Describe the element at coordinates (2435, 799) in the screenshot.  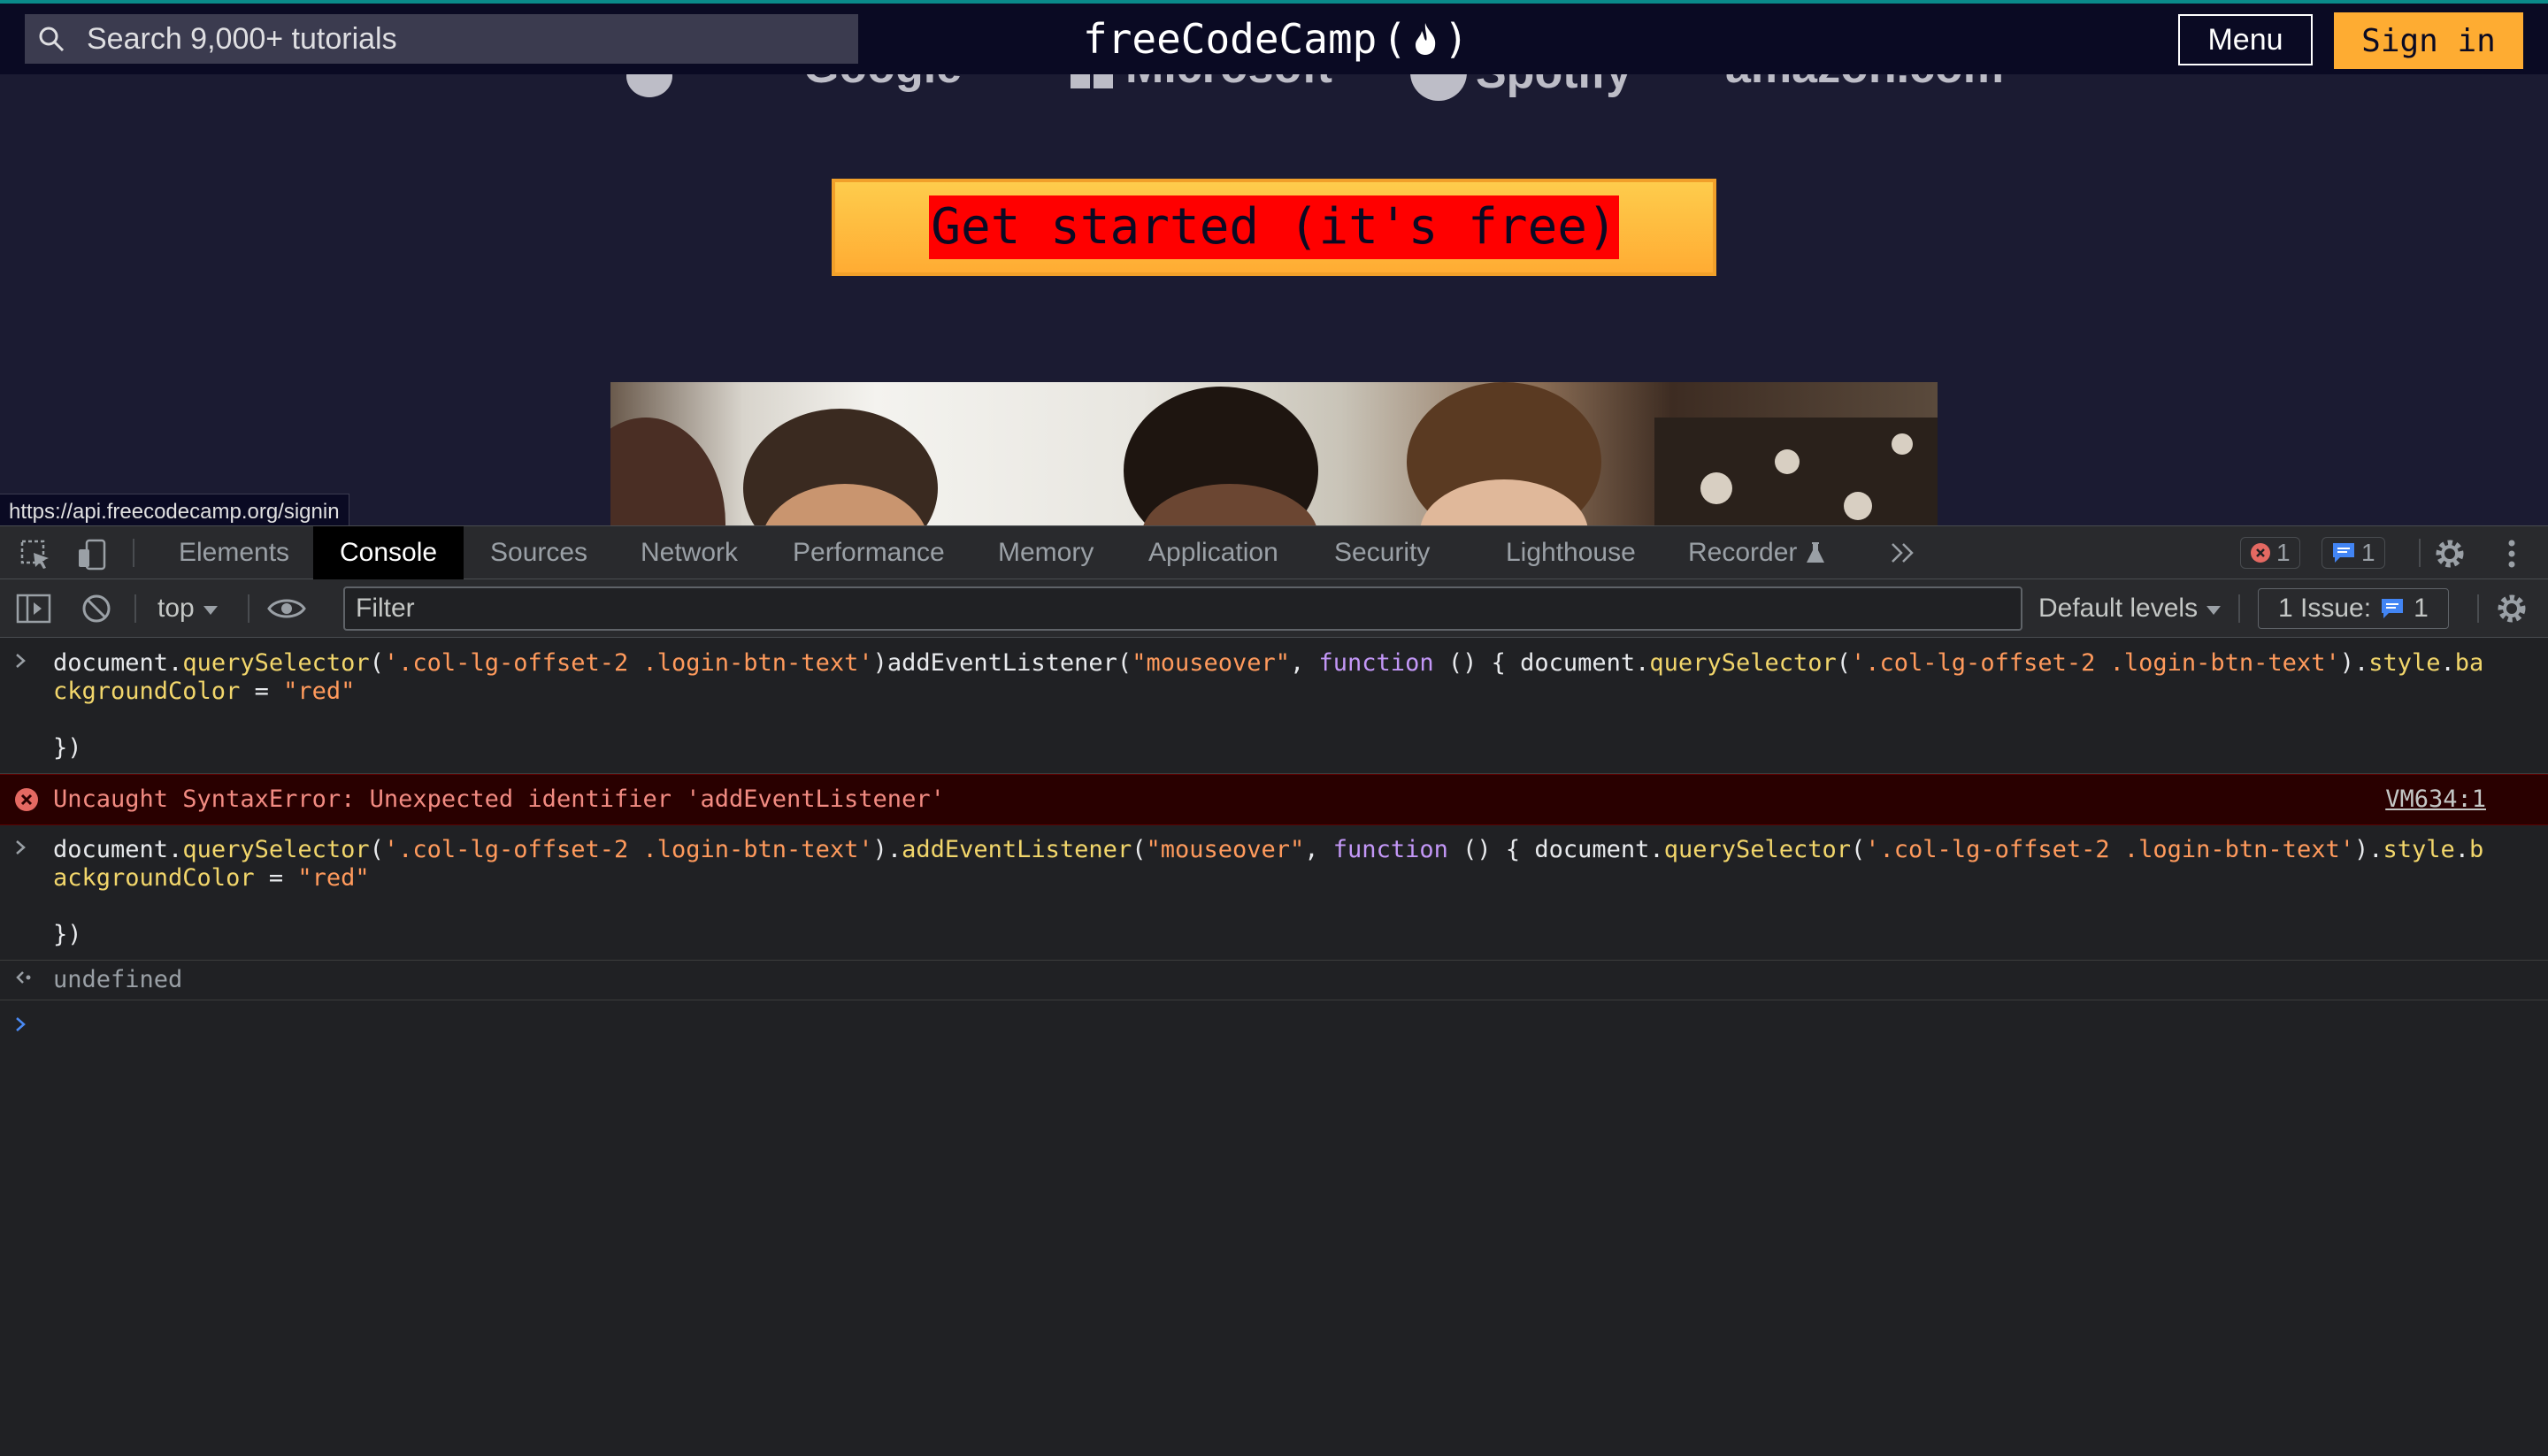
I see `error-source-link: VM634:1` at that location.